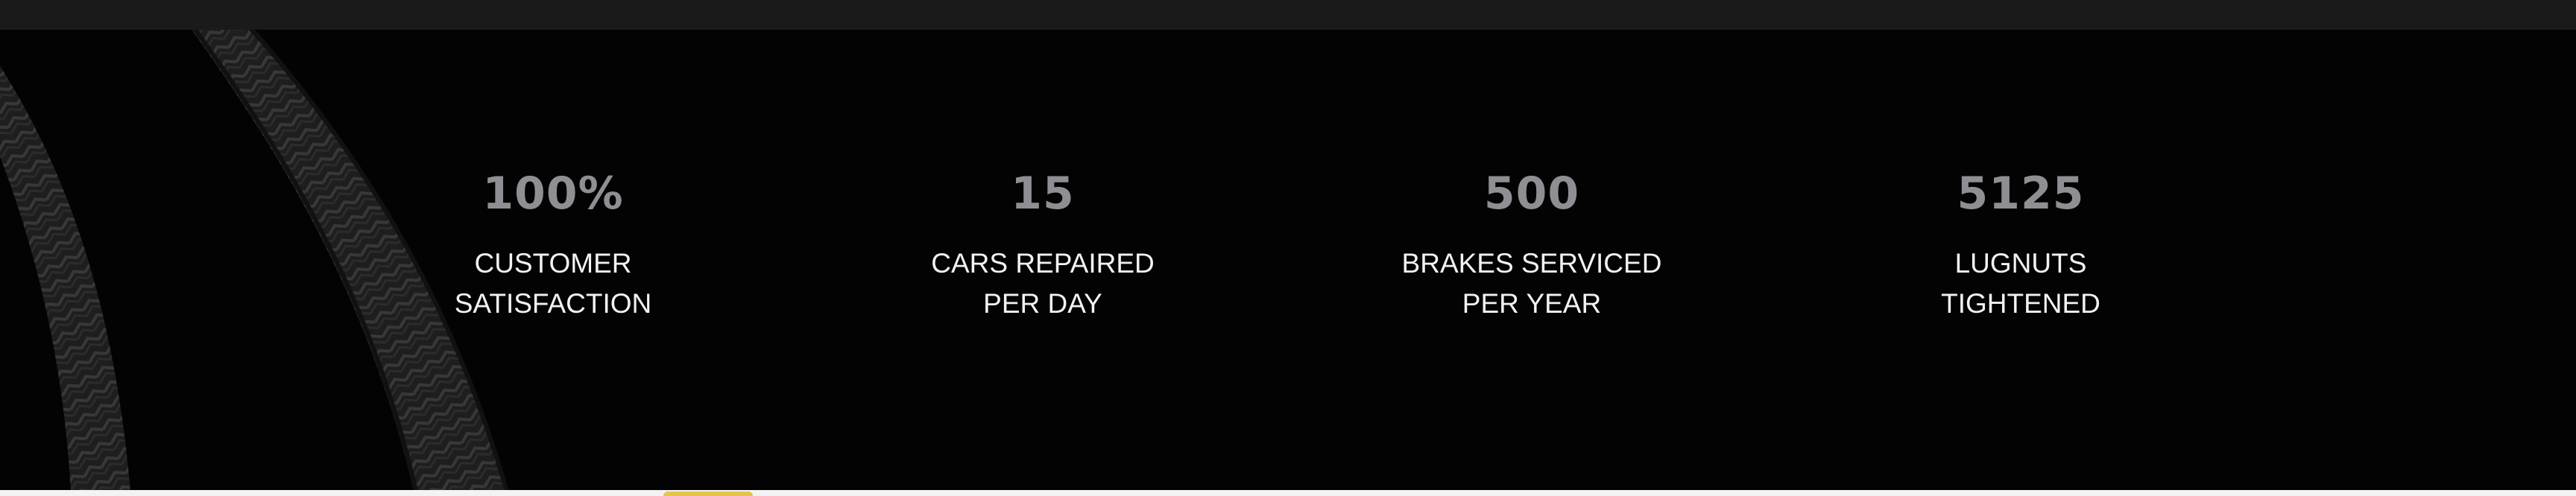 The height and width of the screenshot is (496, 2576). What do you see at coordinates (1043, 194) in the screenshot?
I see `stat-value: 15` at bounding box center [1043, 194].